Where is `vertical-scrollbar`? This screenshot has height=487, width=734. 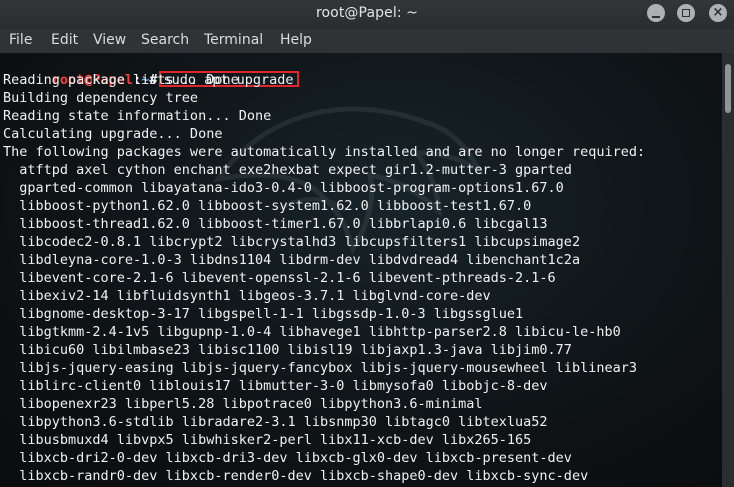 vertical-scrollbar is located at coordinates (728, 270).